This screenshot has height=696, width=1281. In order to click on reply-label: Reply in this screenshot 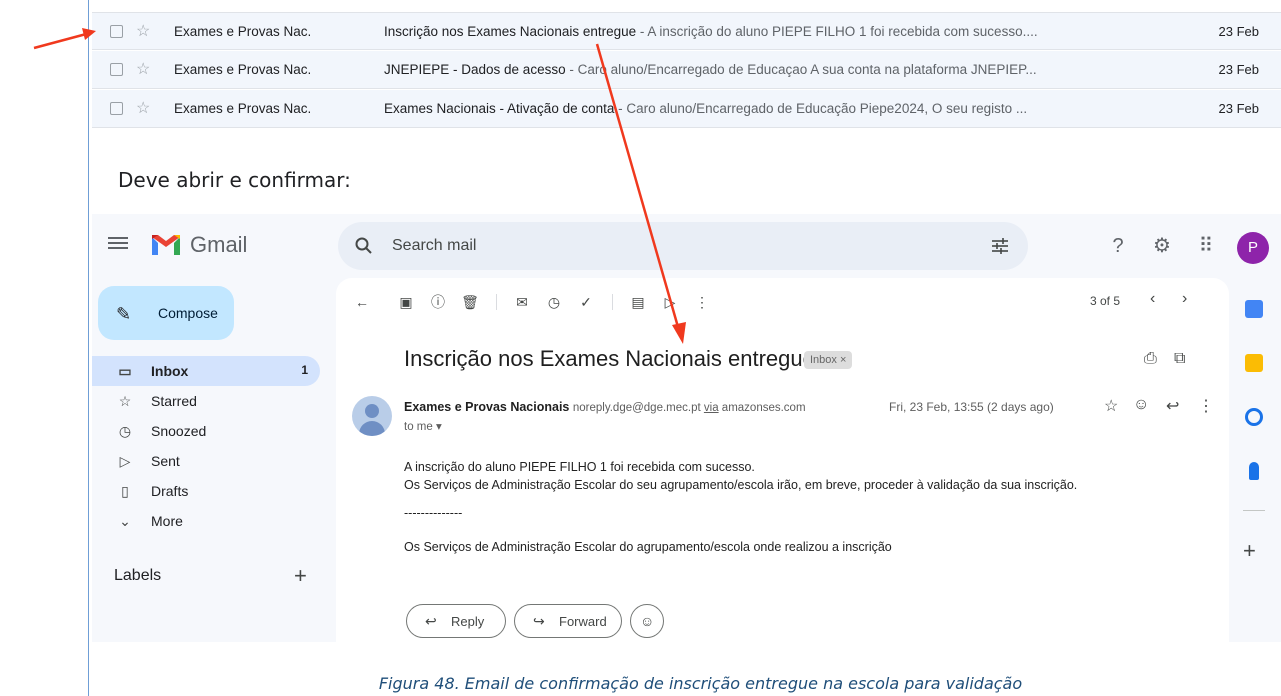, I will do `click(468, 621)`.